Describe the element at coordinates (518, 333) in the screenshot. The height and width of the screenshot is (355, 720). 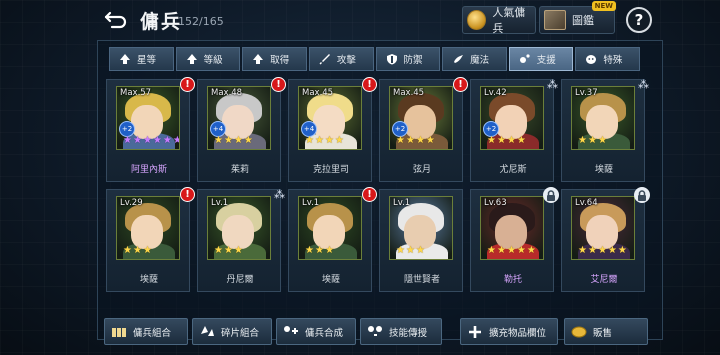
I see `bottom-button-label: 擴充物品欄位` at that location.